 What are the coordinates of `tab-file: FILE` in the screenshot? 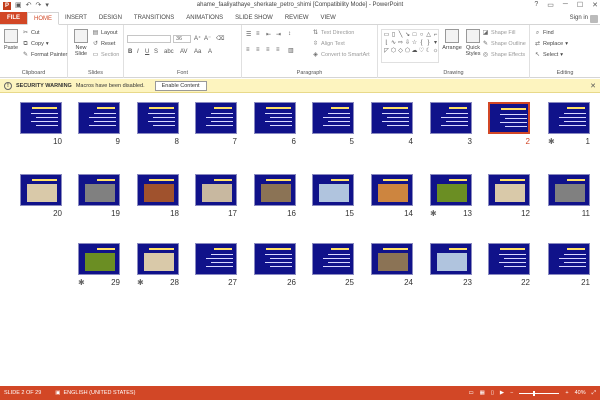 It's located at (13, 18).